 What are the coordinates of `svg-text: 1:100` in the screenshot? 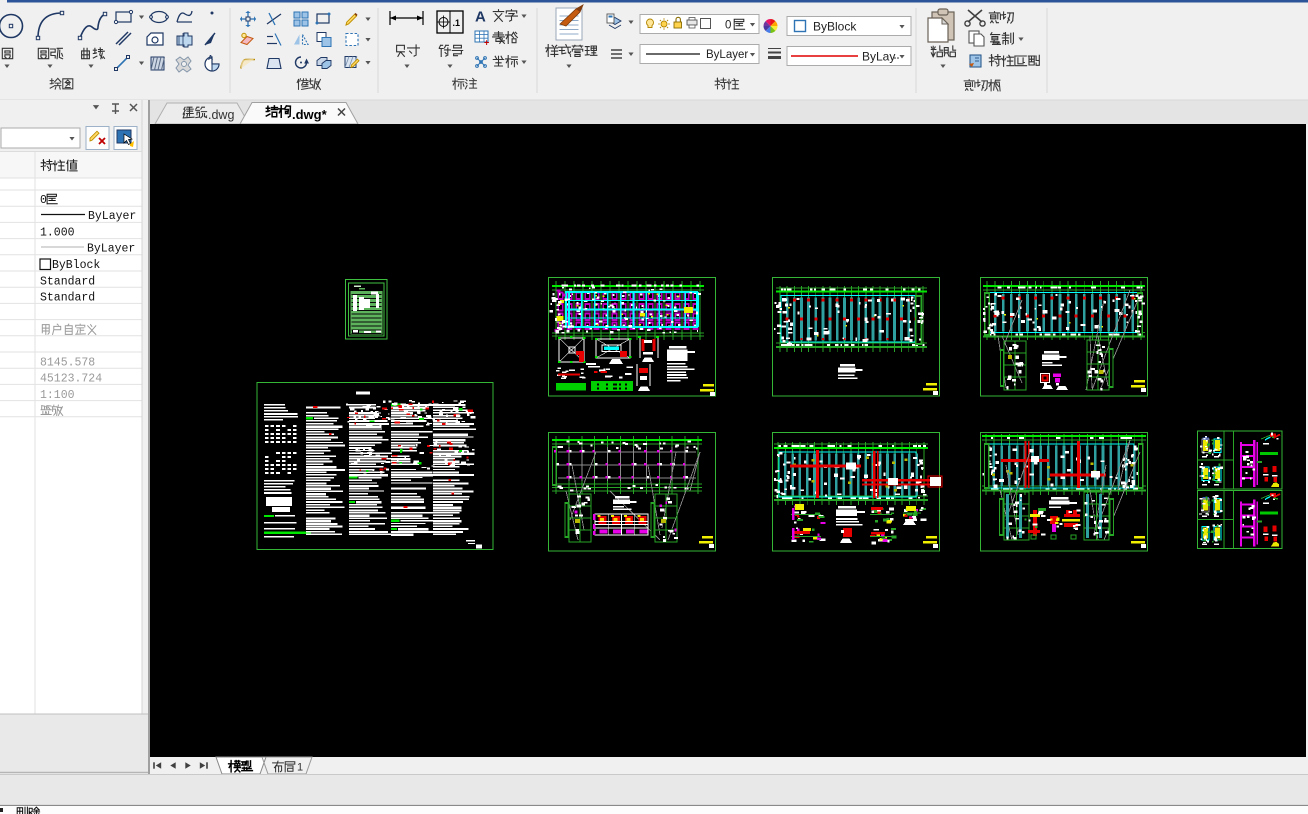 It's located at (57, 395).